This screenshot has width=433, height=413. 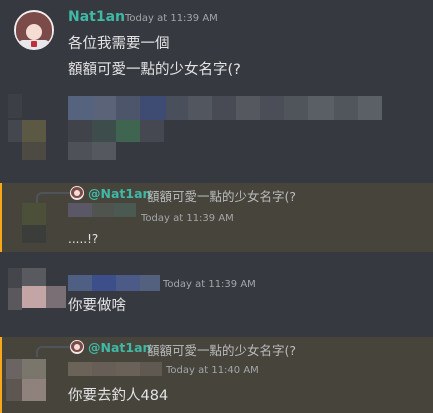 I want to click on message-text: .....!?, so click(x=83, y=239).